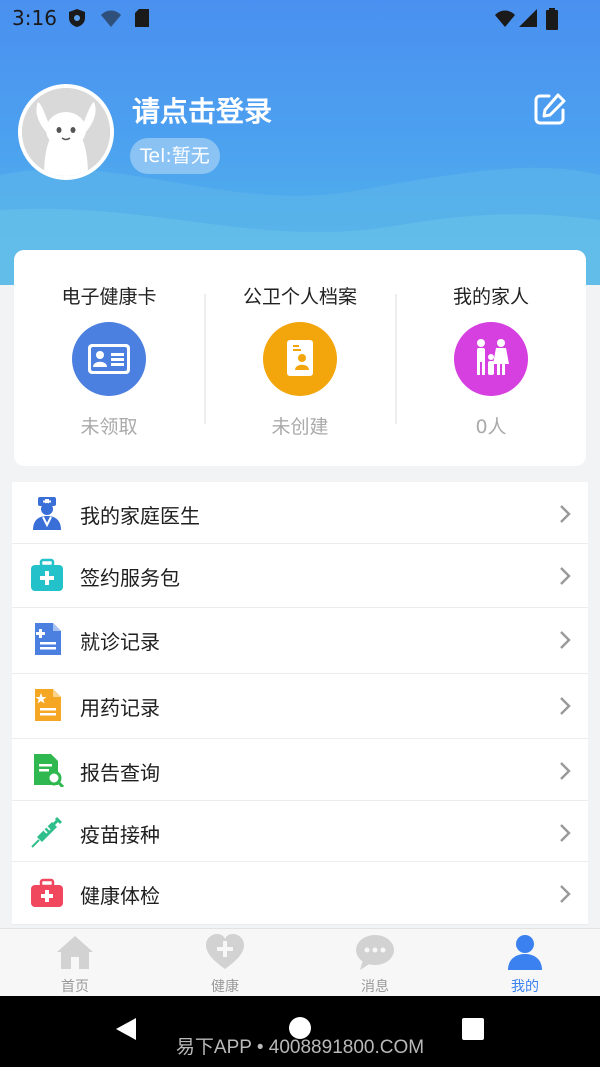 The image size is (600, 1067). I want to click on checkup-kit-icon, so click(47, 892).